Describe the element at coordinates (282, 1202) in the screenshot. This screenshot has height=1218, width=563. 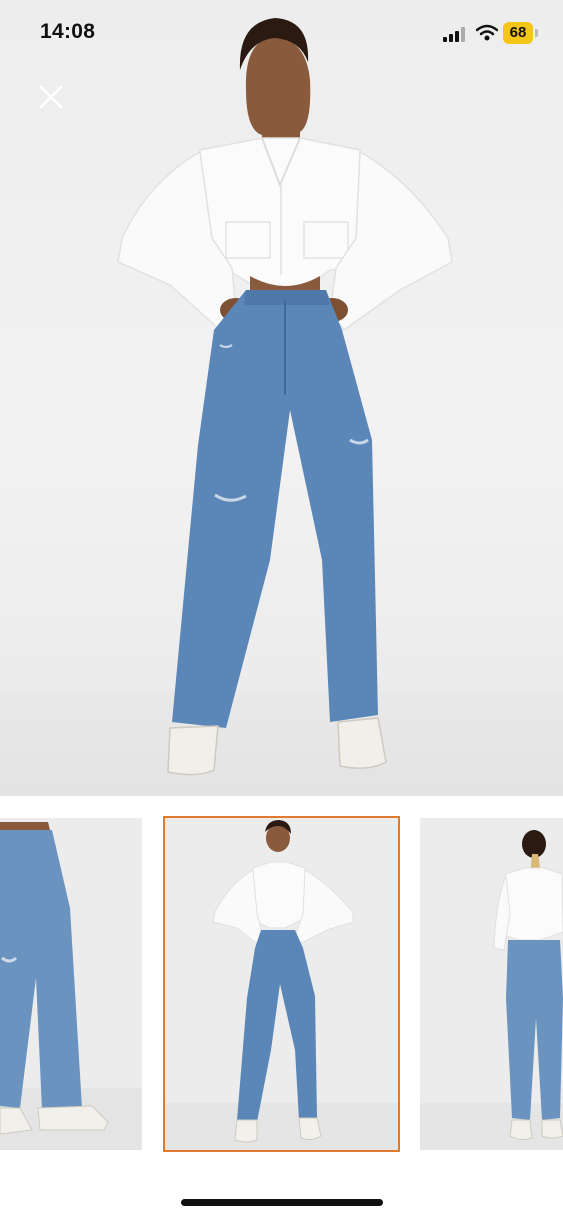
I see `home-indicator` at that location.